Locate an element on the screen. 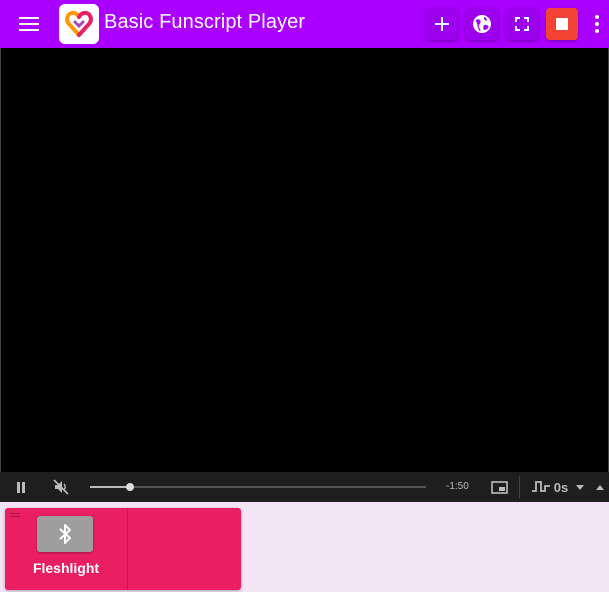 This screenshot has height=592, width=609. device-card: Fleshlight is located at coordinates (123, 549).